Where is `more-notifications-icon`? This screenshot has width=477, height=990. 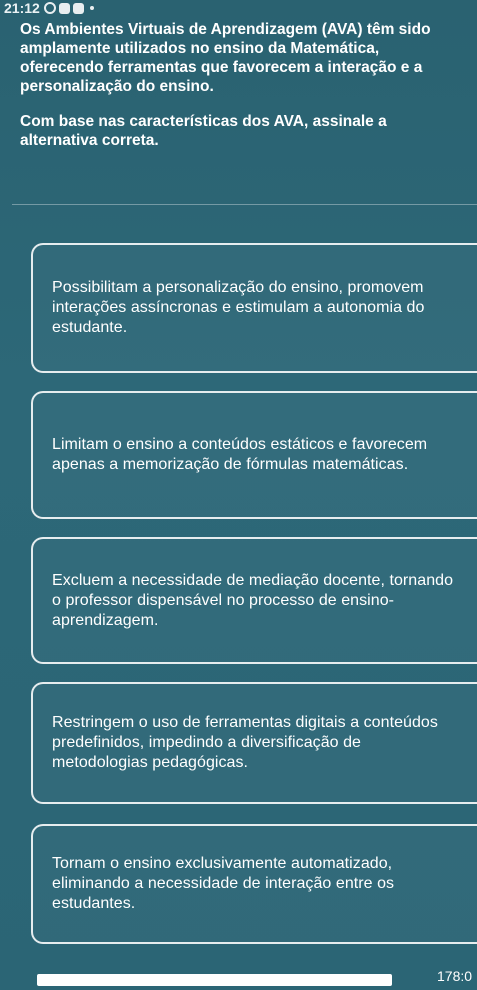 more-notifications-icon is located at coordinates (91, 8).